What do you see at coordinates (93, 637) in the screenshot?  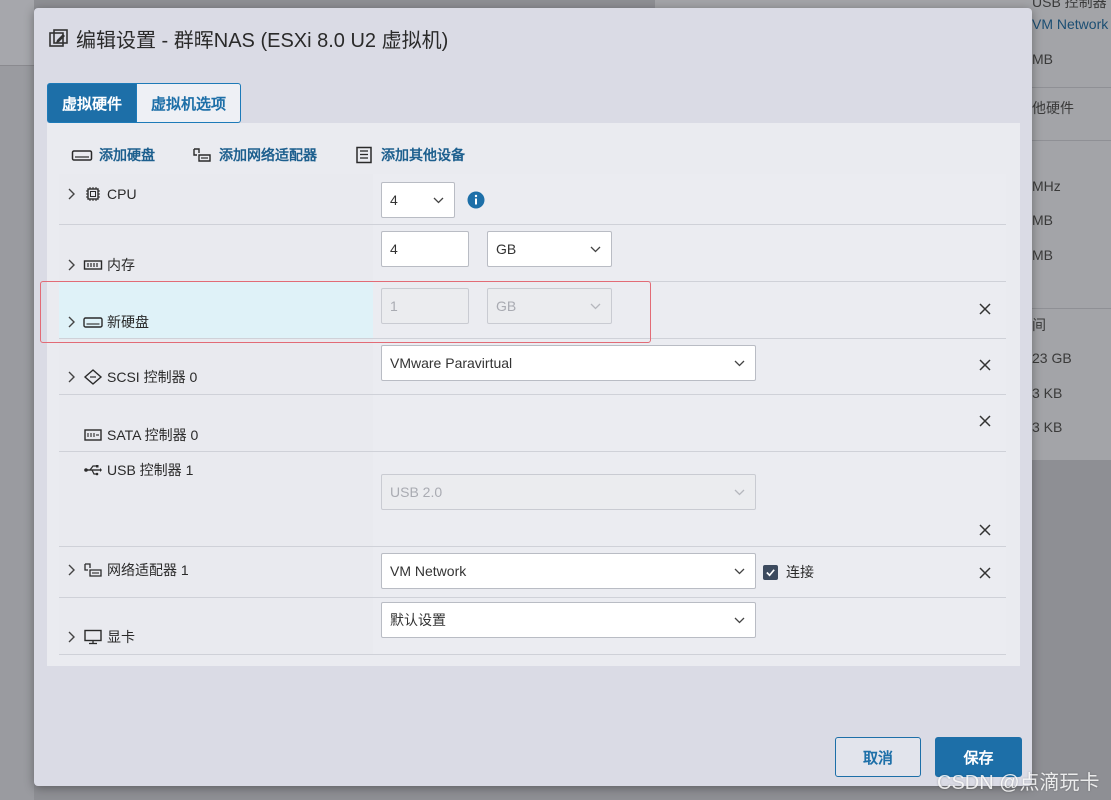 I see `monitor-icon` at bounding box center [93, 637].